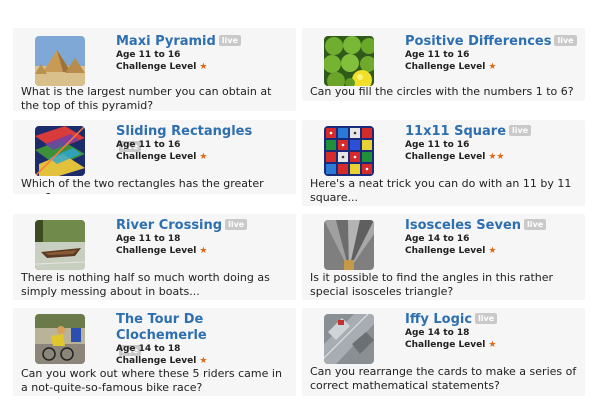  Describe the element at coordinates (485, 132) in the screenshot. I see `challenge-title: 11x11 Square live` at that location.